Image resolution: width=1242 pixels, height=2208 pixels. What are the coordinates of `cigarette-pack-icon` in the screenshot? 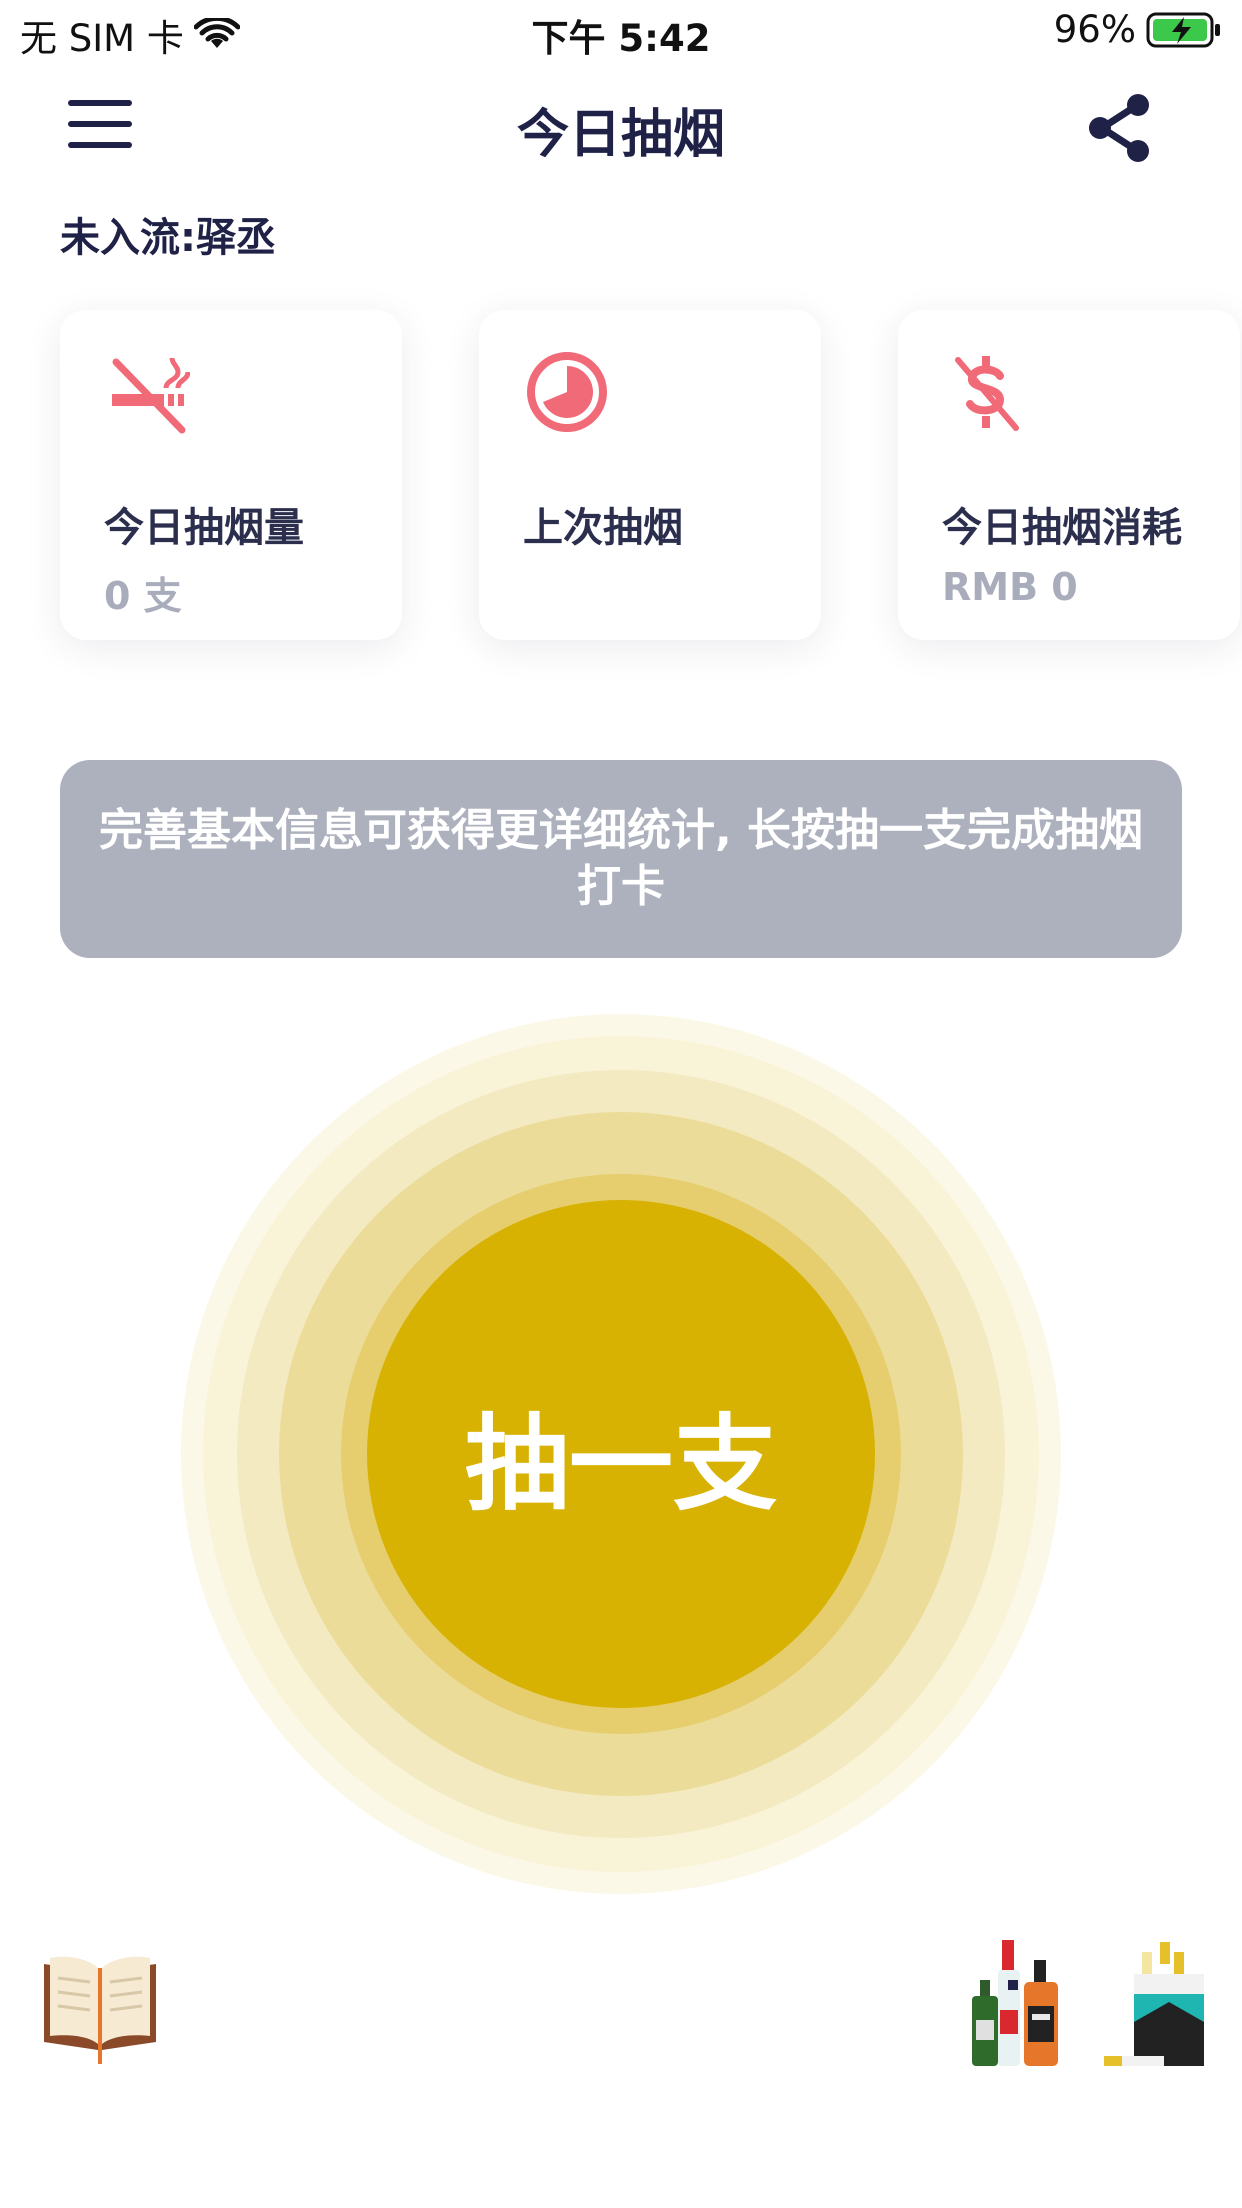 It's located at (1154, 2004).